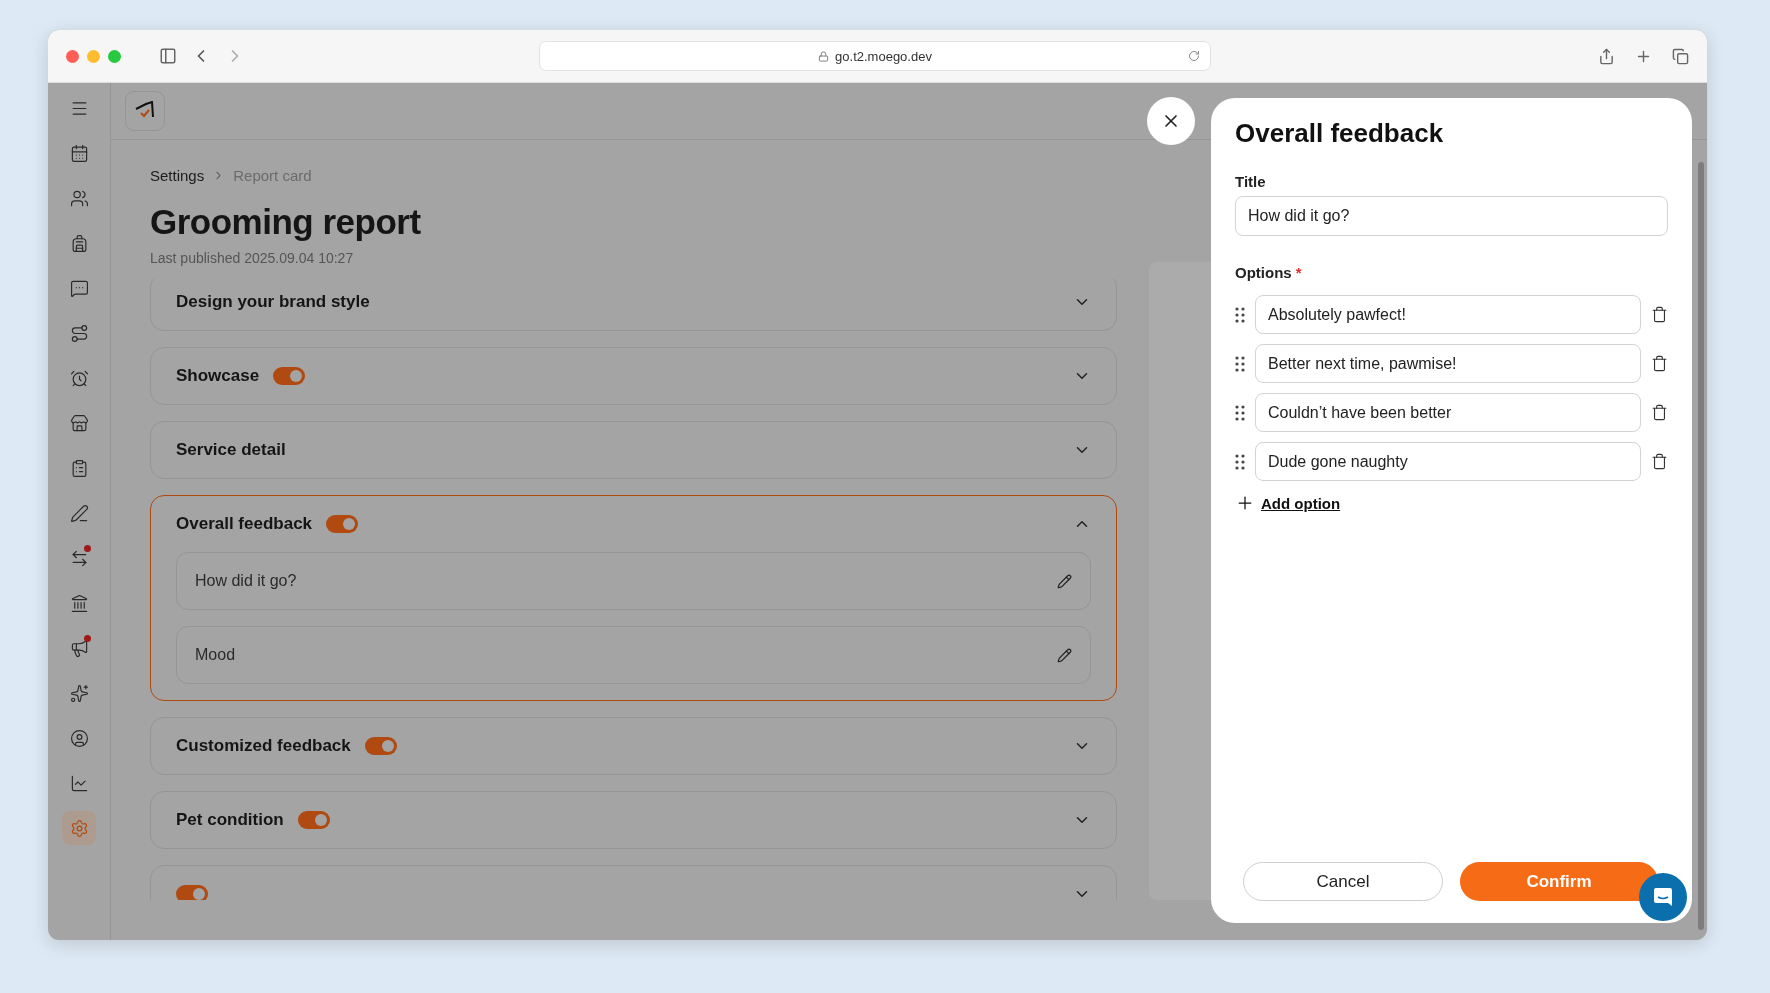 The image size is (1770, 993). I want to click on lock-icon, so click(824, 56).